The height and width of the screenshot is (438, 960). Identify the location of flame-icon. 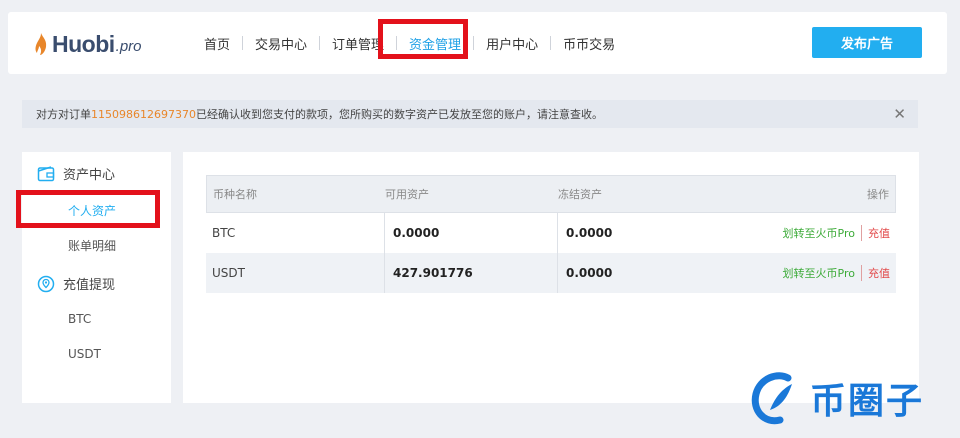
(41, 44).